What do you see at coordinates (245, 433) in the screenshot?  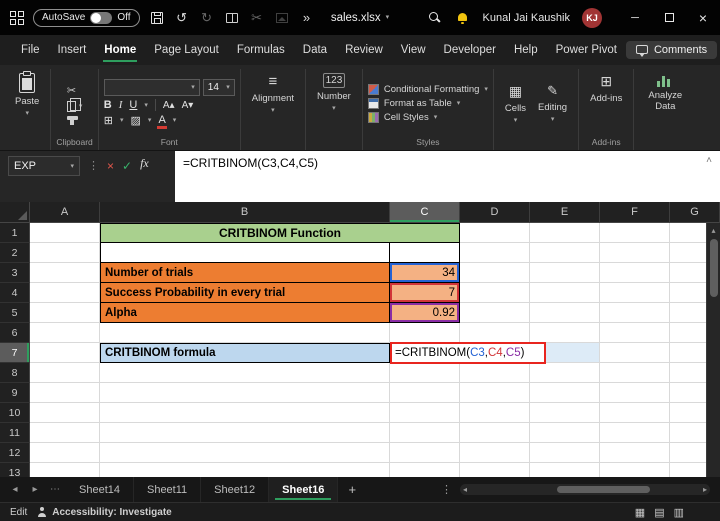 I see `cell-B11` at bounding box center [245, 433].